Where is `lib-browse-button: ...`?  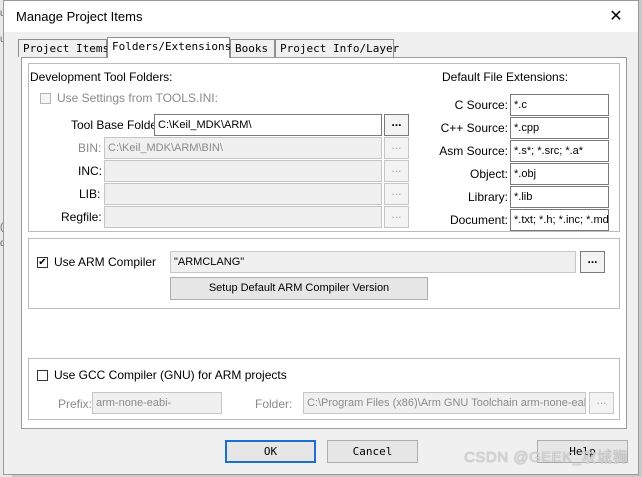 lib-browse-button: ... is located at coordinates (396, 194).